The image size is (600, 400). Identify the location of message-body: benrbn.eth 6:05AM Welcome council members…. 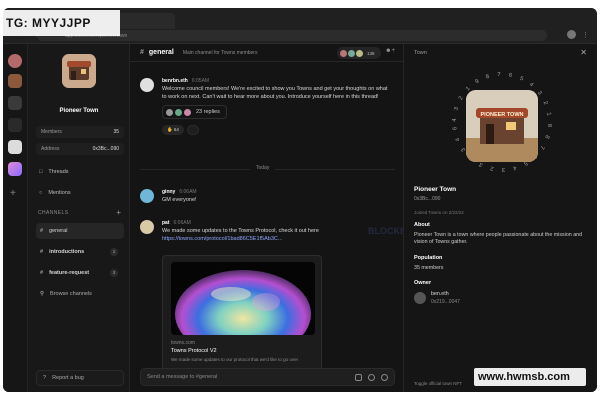
(277, 106).